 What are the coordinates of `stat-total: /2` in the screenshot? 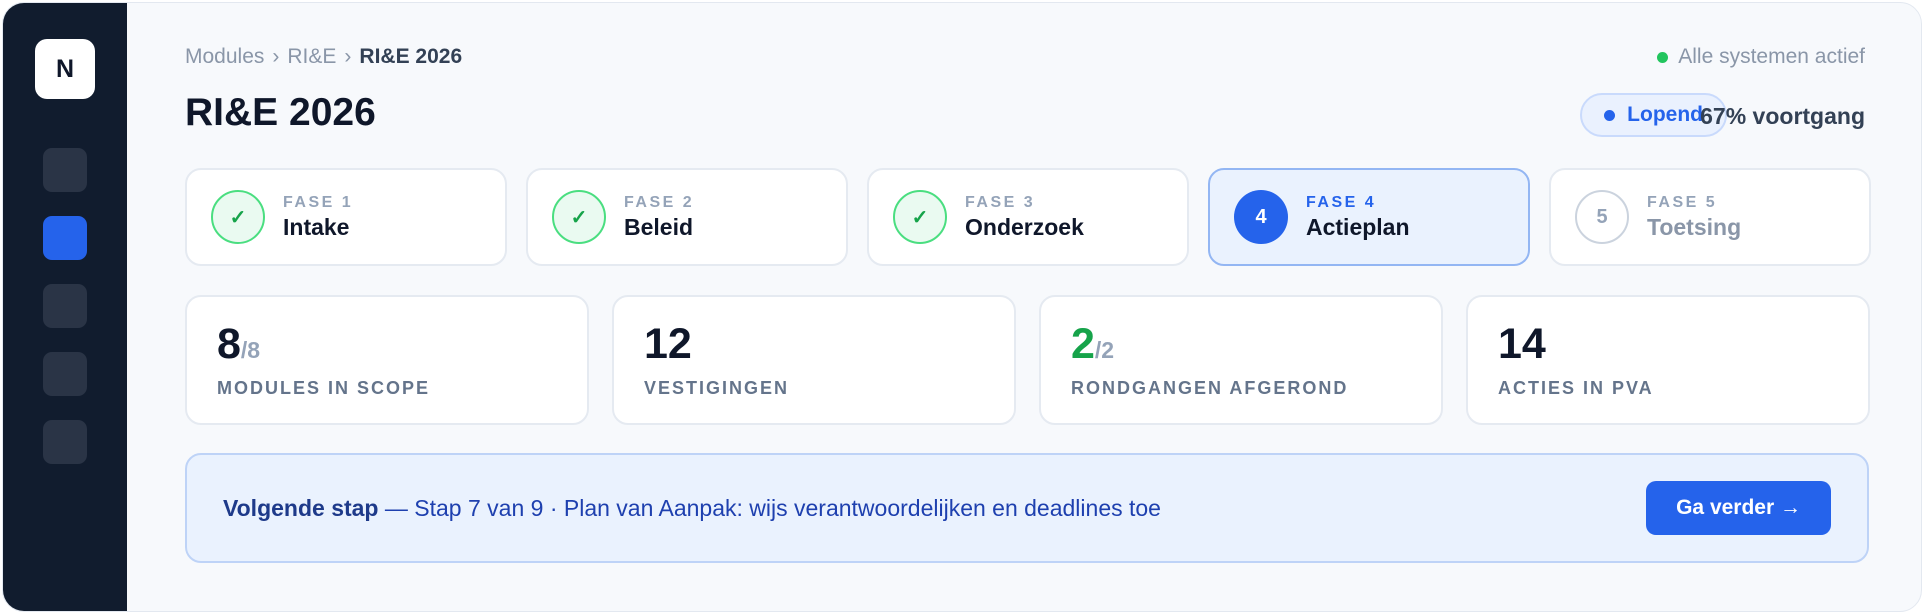 It's located at (1104, 350).